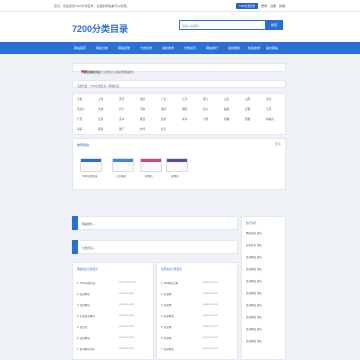 The height and width of the screenshot is (360, 360). I want to click on site-logo: 7200分类目录, so click(100, 28).